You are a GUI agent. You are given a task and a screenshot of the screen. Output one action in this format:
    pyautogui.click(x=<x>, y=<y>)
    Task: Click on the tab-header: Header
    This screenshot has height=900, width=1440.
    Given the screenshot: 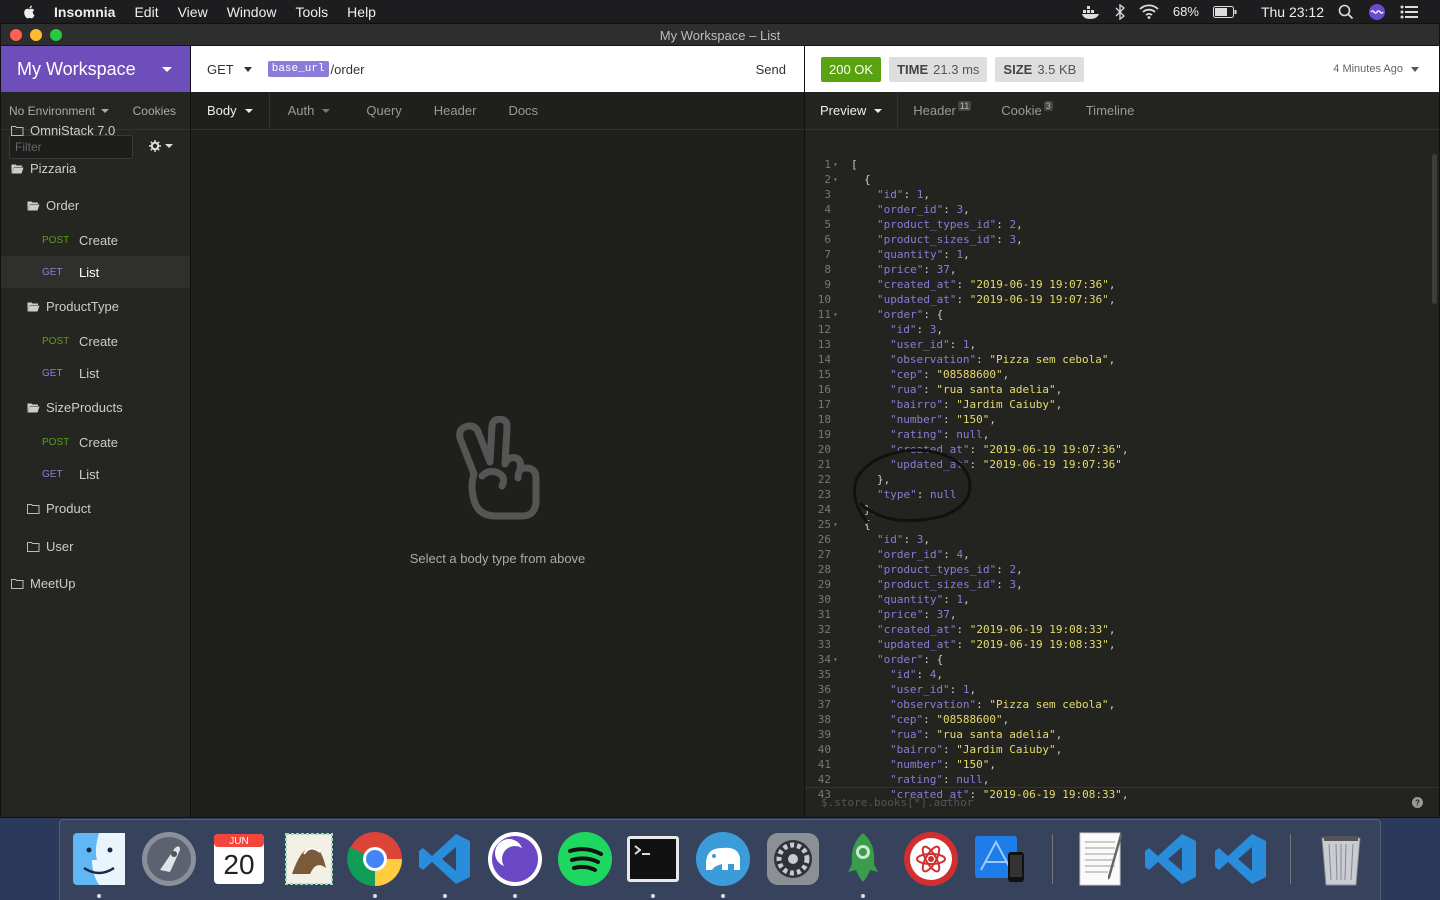 What is the action you would take?
    pyautogui.click(x=455, y=110)
    